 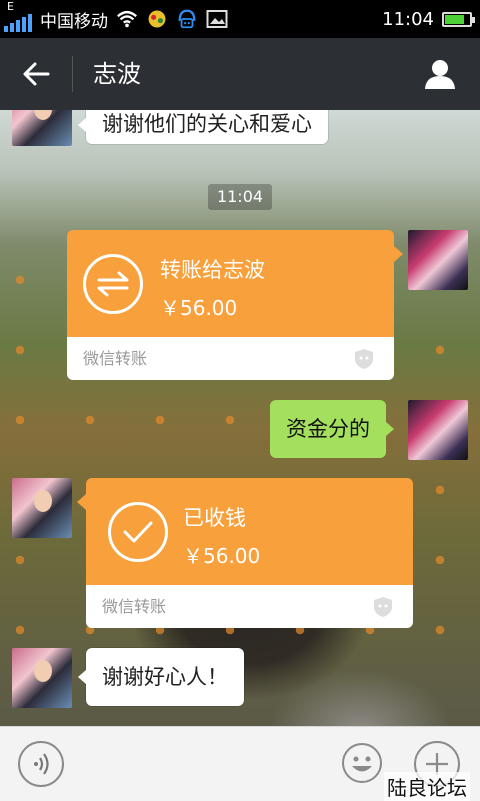 I want to click on message-text: 资金分的, so click(x=328, y=429).